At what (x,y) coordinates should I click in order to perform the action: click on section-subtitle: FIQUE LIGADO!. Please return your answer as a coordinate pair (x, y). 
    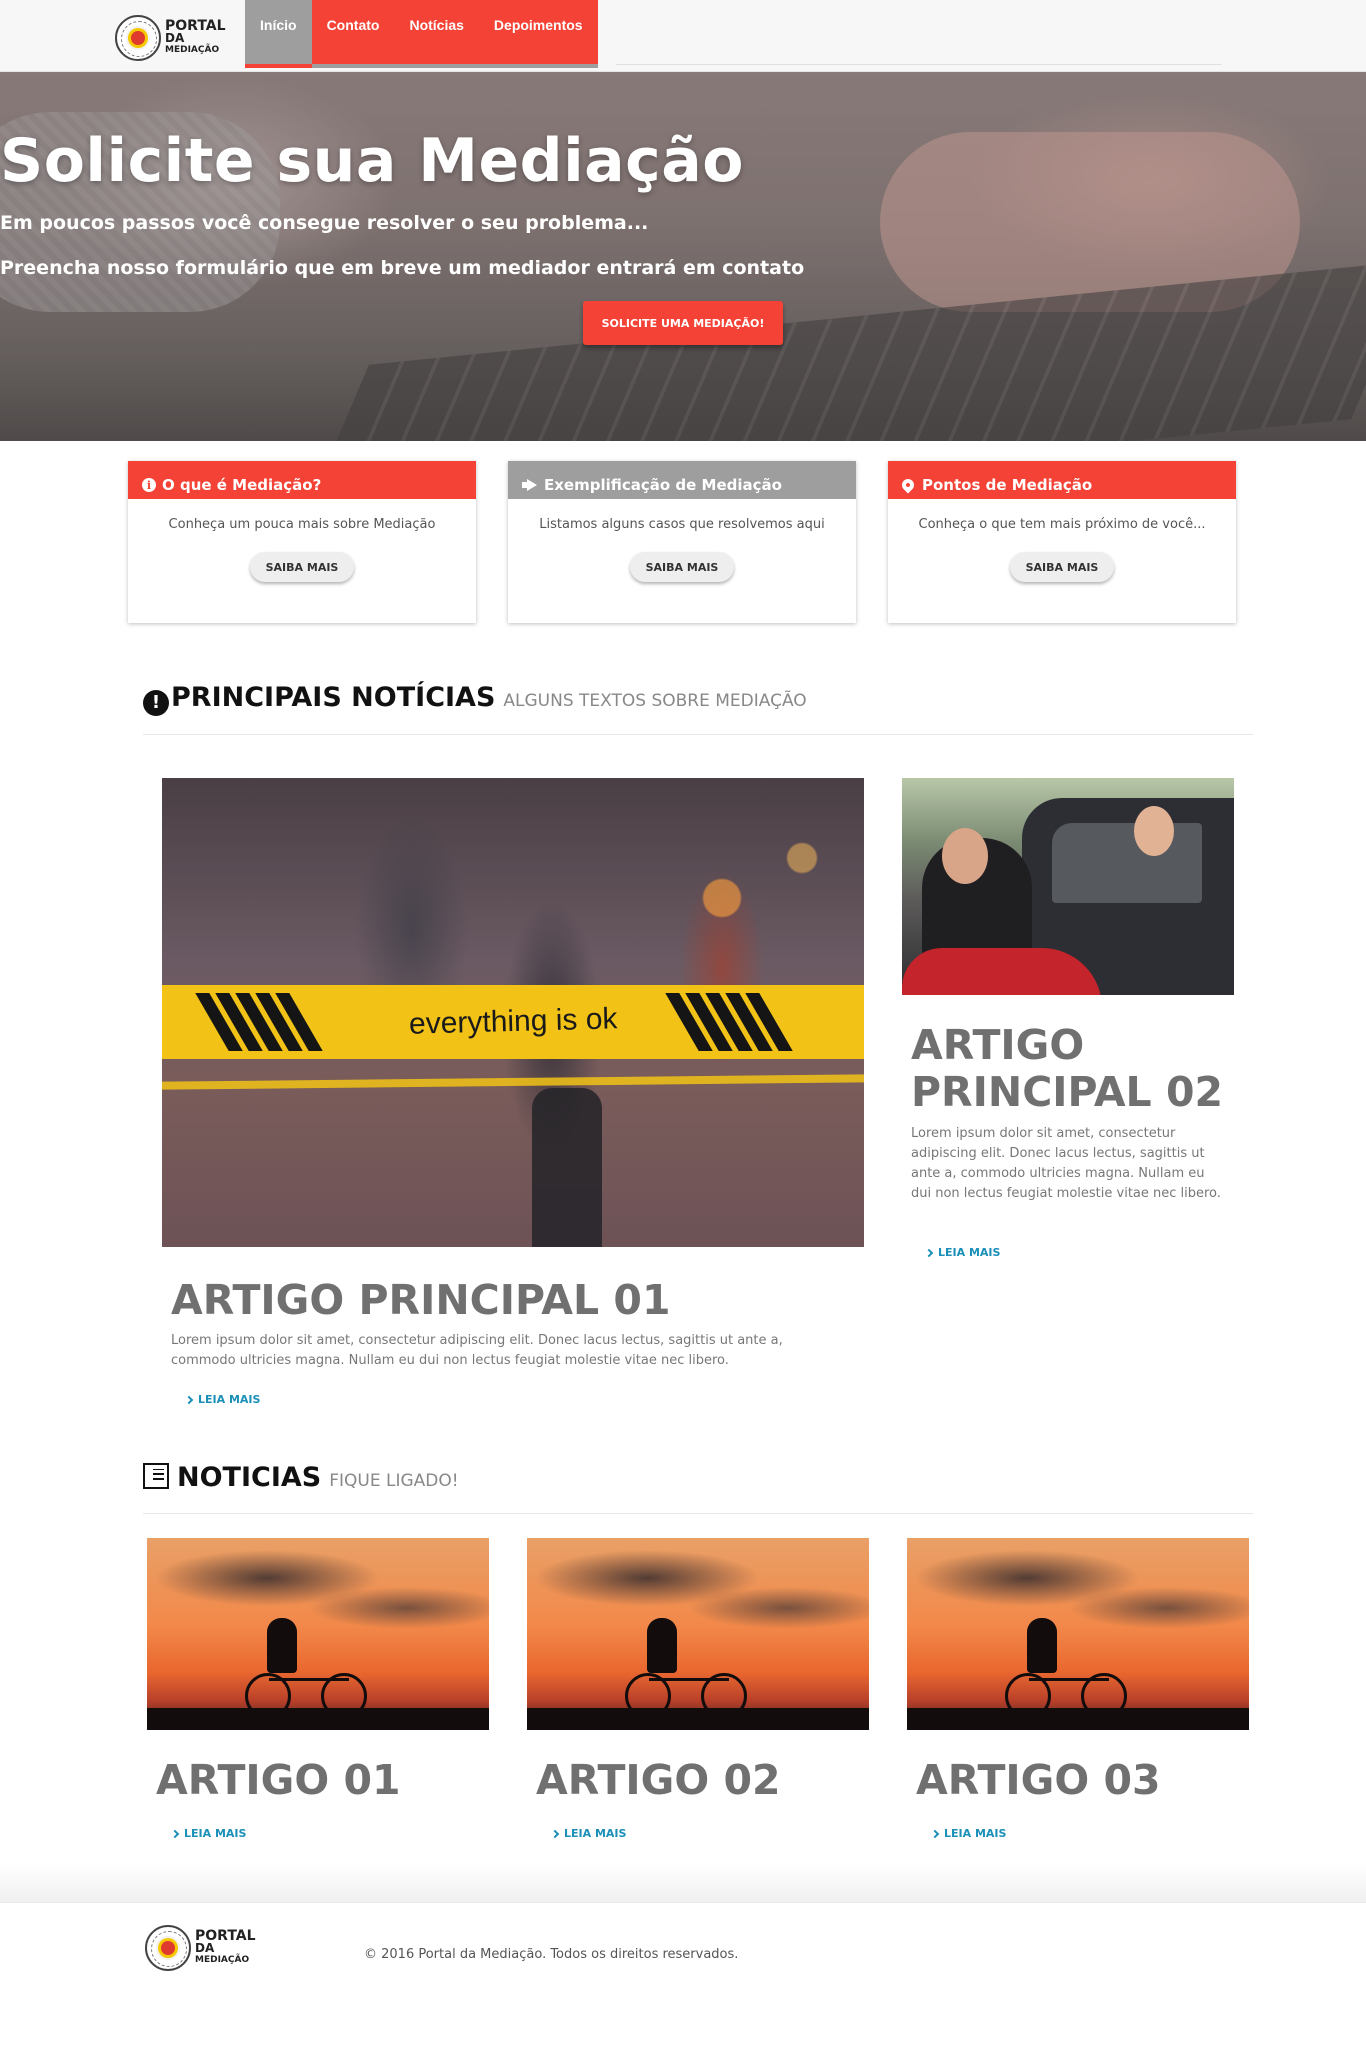
    Looking at the image, I should click on (394, 1481).